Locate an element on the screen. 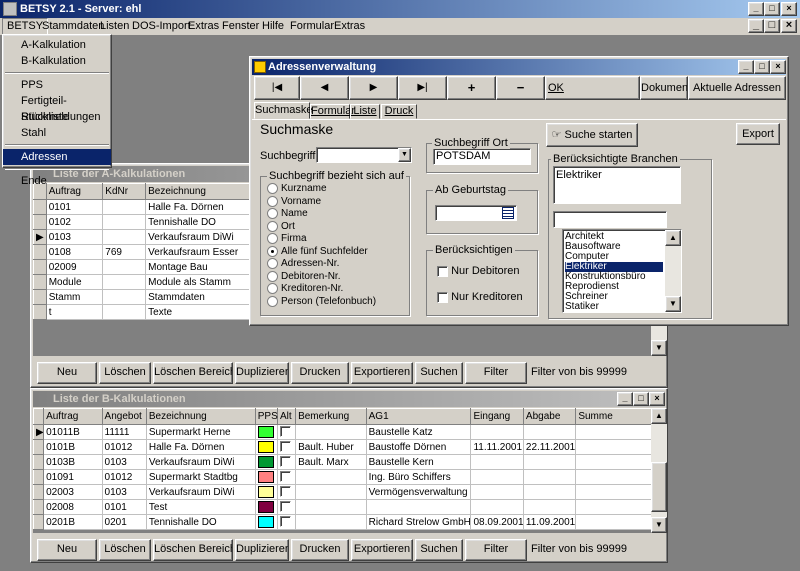  list-a-button-duplizieren: Duplizieren is located at coordinates (262, 373).